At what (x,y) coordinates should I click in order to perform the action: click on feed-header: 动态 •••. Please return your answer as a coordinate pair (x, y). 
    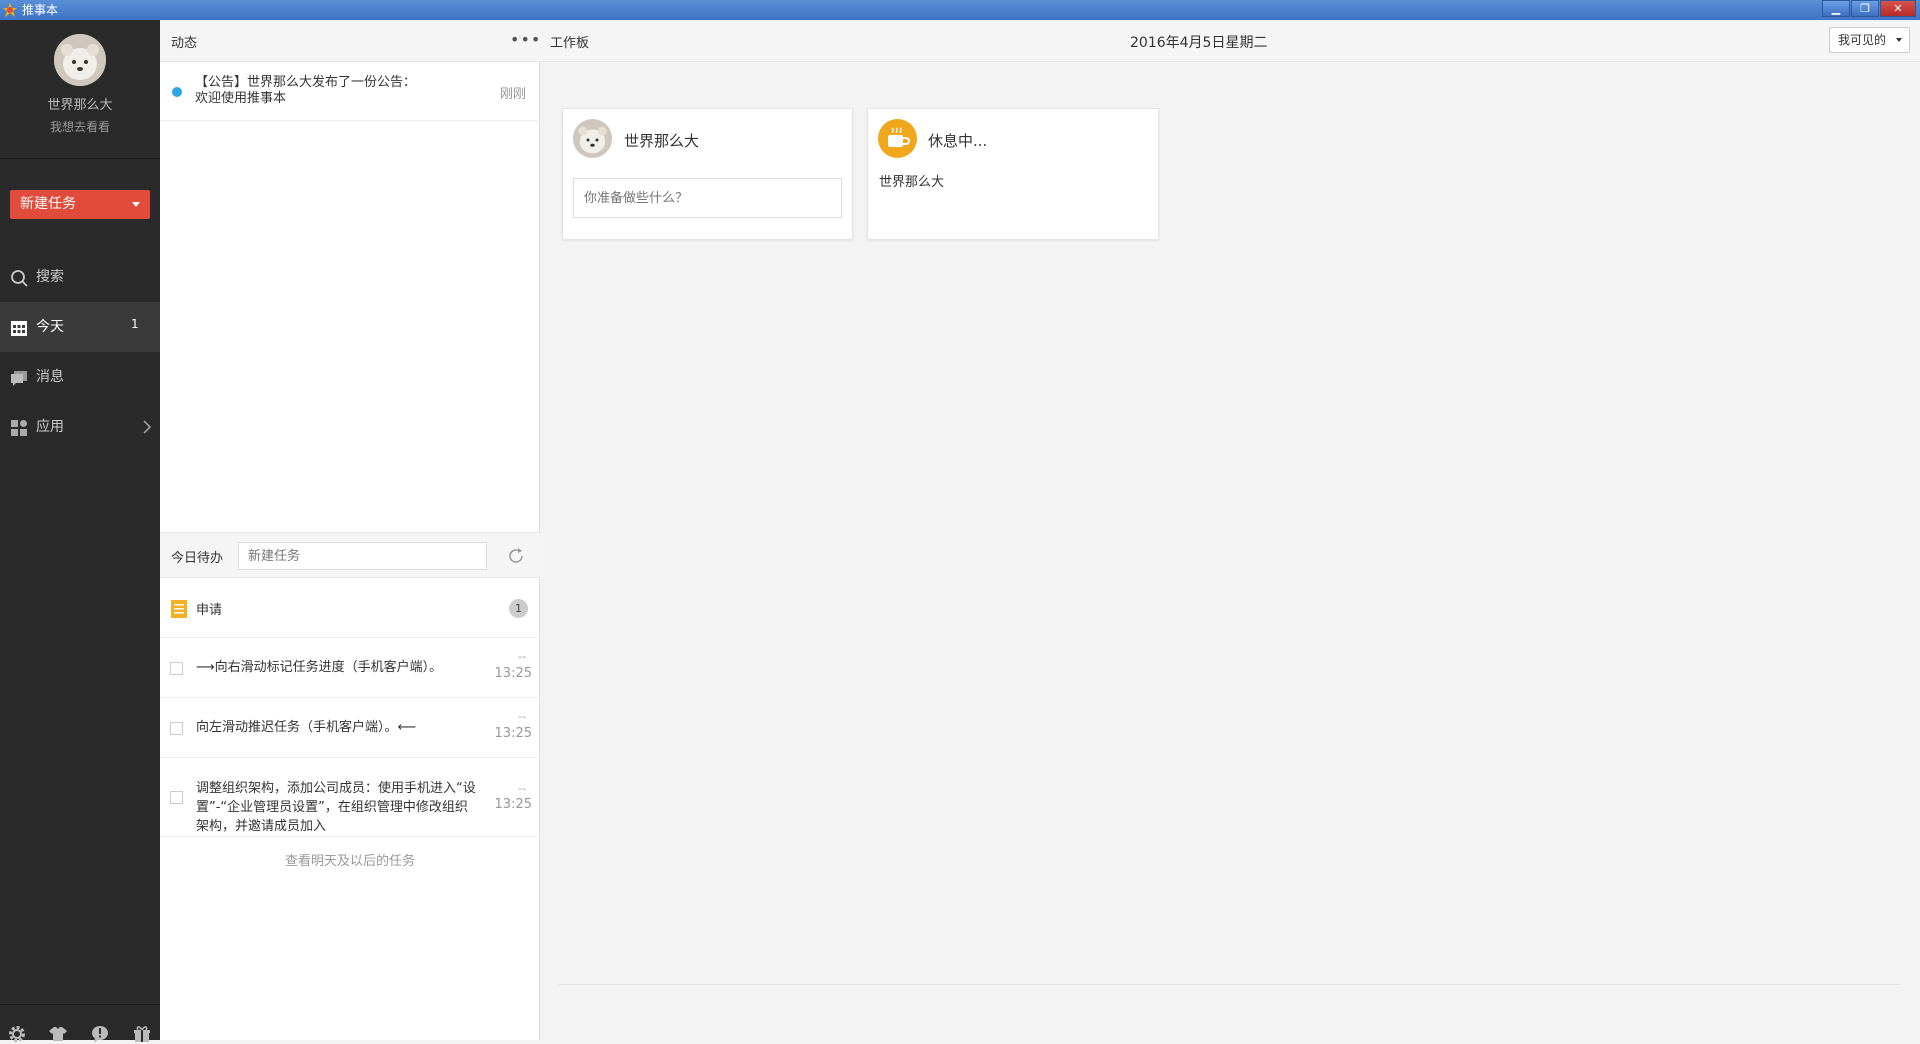
    Looking at the image, I should click on (350, 41).